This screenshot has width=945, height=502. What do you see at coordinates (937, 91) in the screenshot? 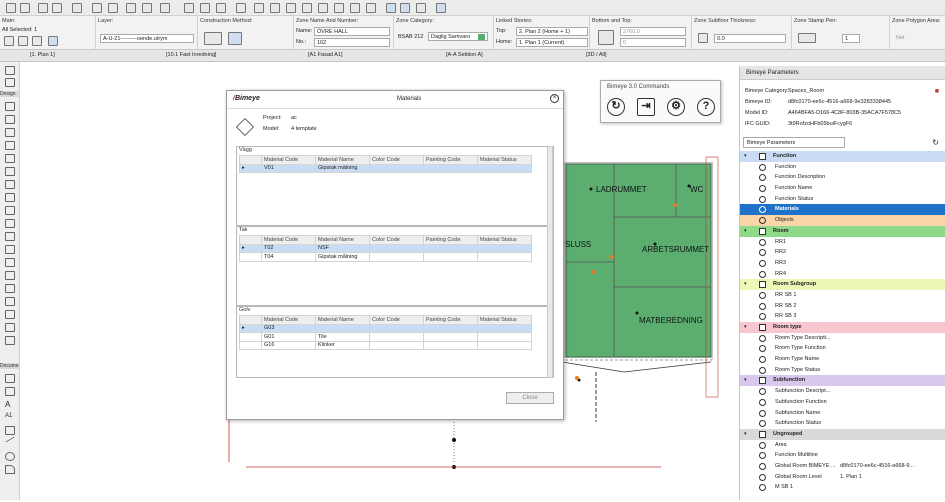
I see `lock-icon: ■` at bounding box center [937, 91].